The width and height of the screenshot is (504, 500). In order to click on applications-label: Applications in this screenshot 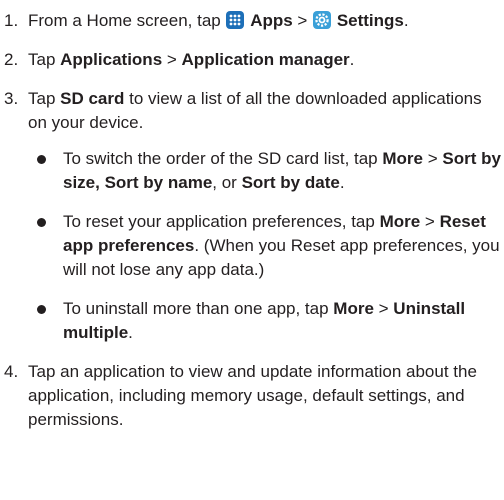, I will do `click(111, 59)`.